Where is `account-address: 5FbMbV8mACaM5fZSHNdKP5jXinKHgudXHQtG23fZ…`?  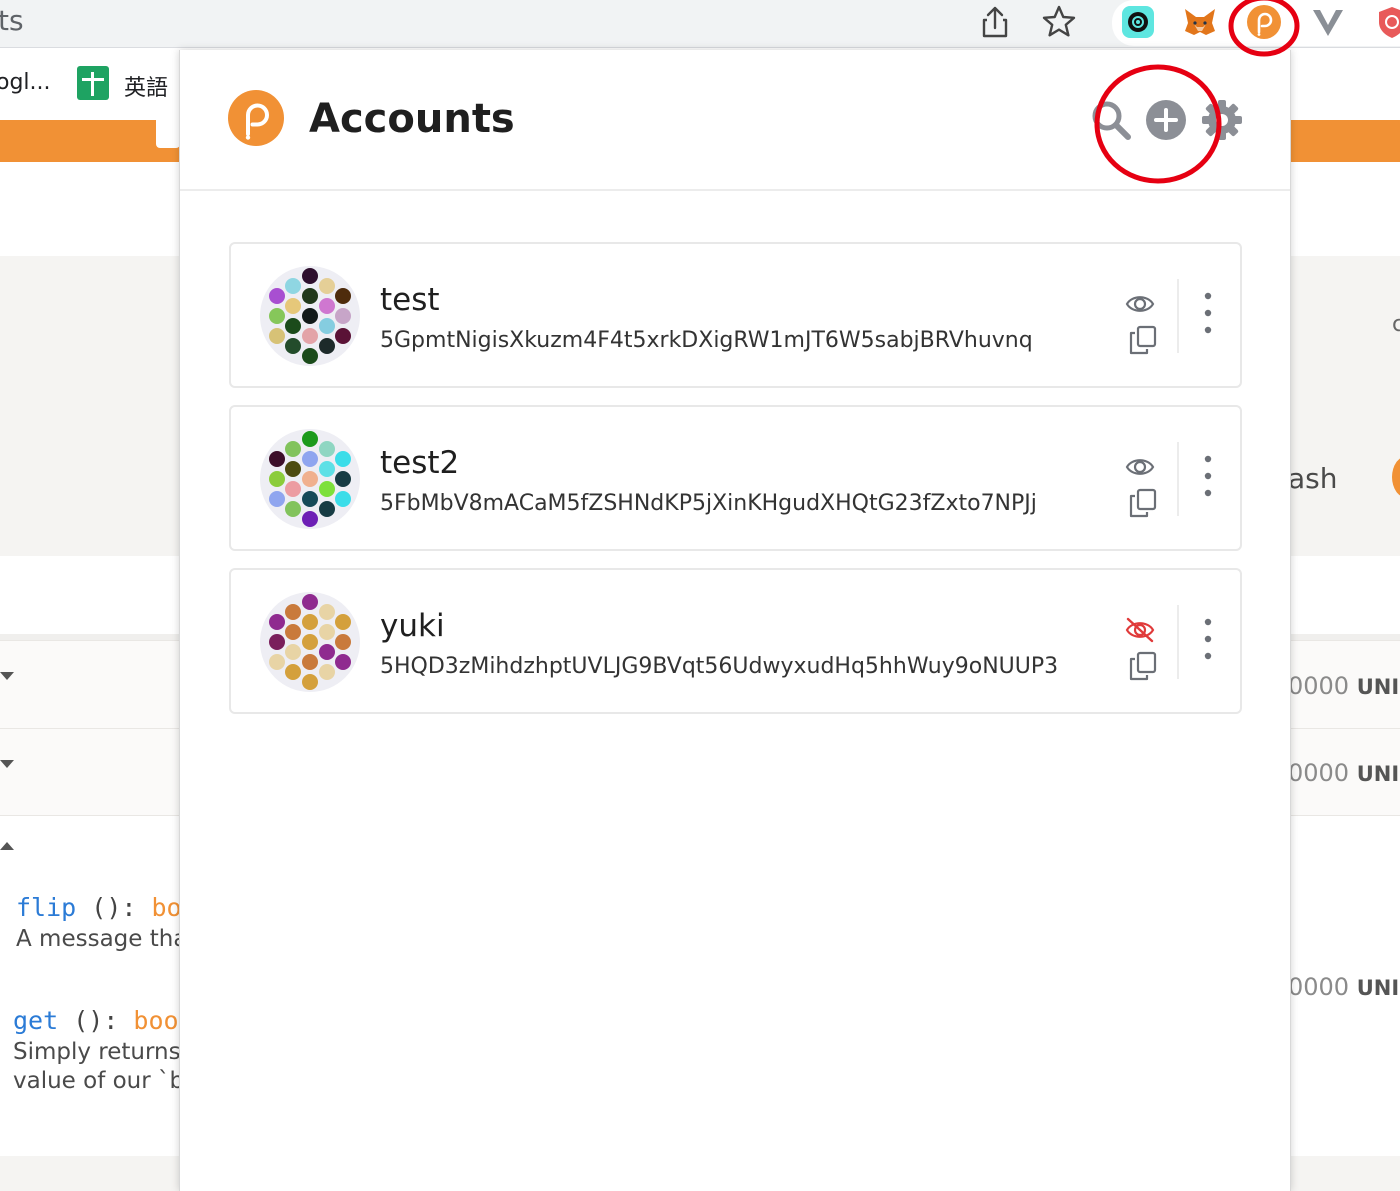
account-address: 5FbMbV8mACaM5fZSHNdKP5jXinKHgudXHQtG23fZ… is located at coordinates (708, 503).